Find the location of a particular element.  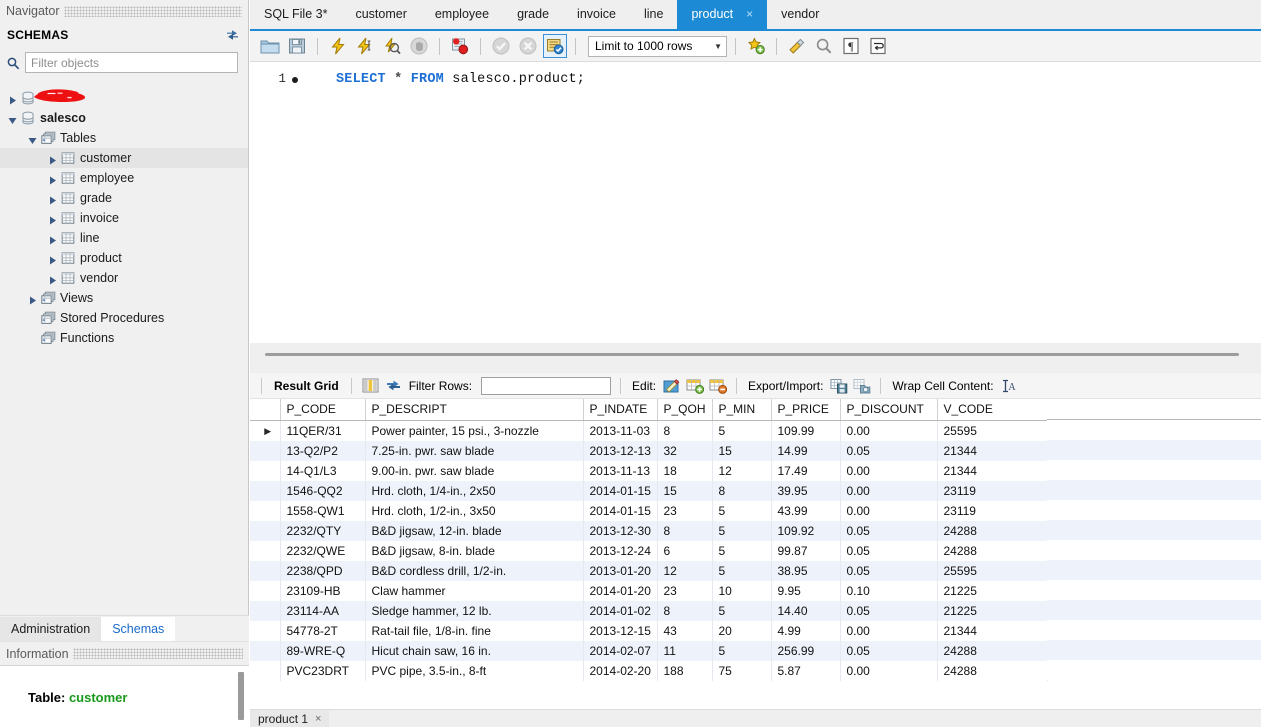

cell-p_code: 89-WRE-Q is located at coordinates (323, 650).